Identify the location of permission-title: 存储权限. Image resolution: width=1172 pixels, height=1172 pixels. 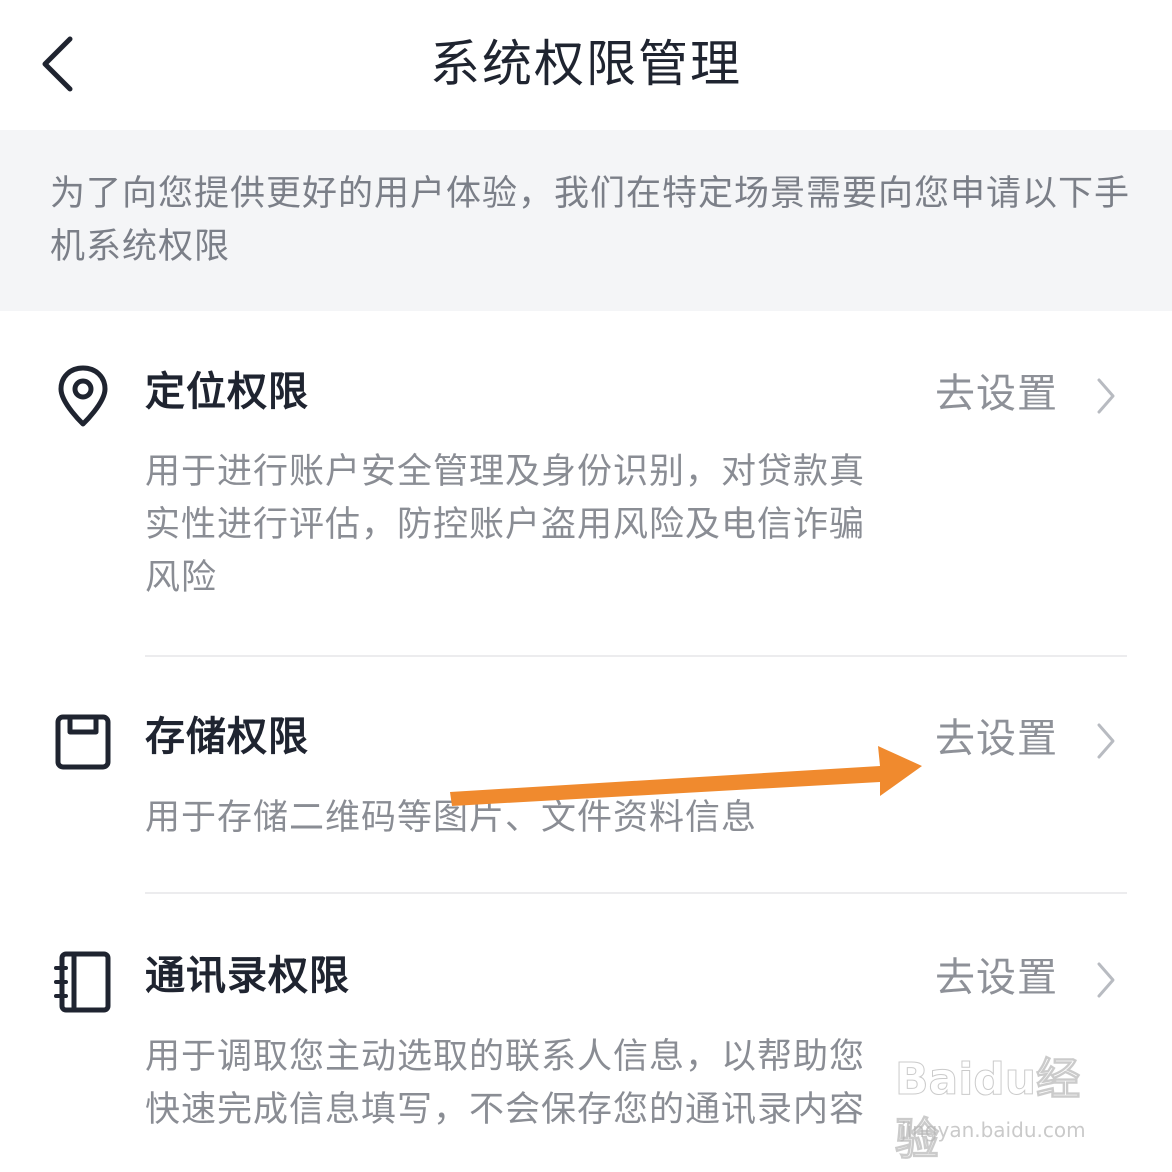
(227, 737).